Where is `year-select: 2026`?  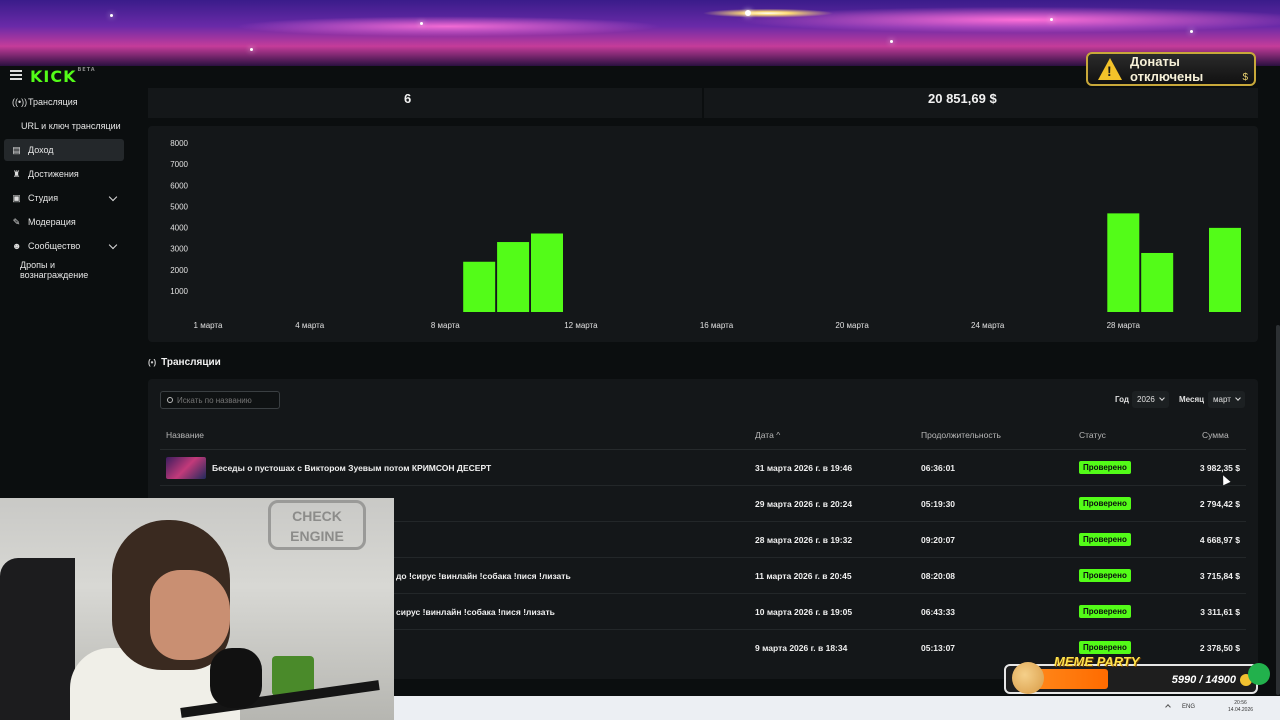 year-select: 2026 is located at coordinates (1150, 399).